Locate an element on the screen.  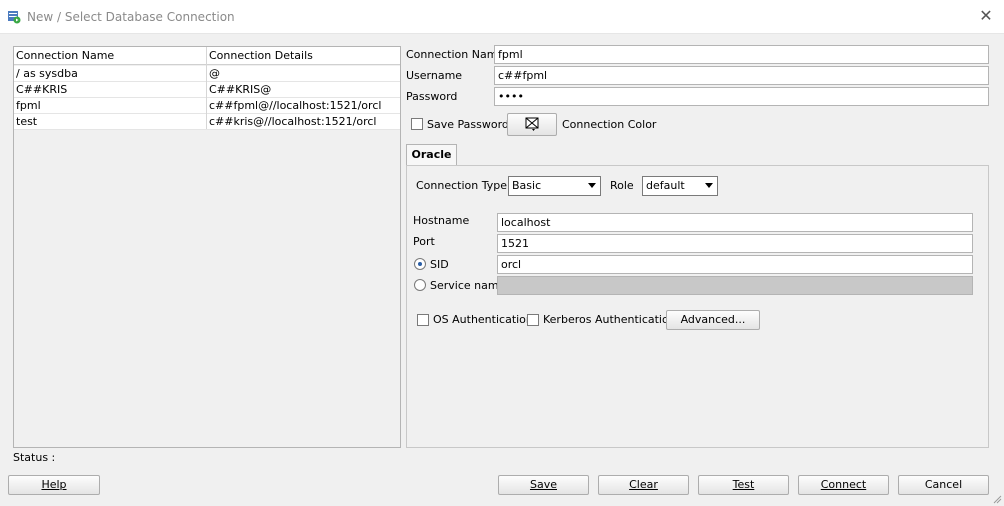
connection-name-cell: C##KRIS is located at coordinates (42, 89).